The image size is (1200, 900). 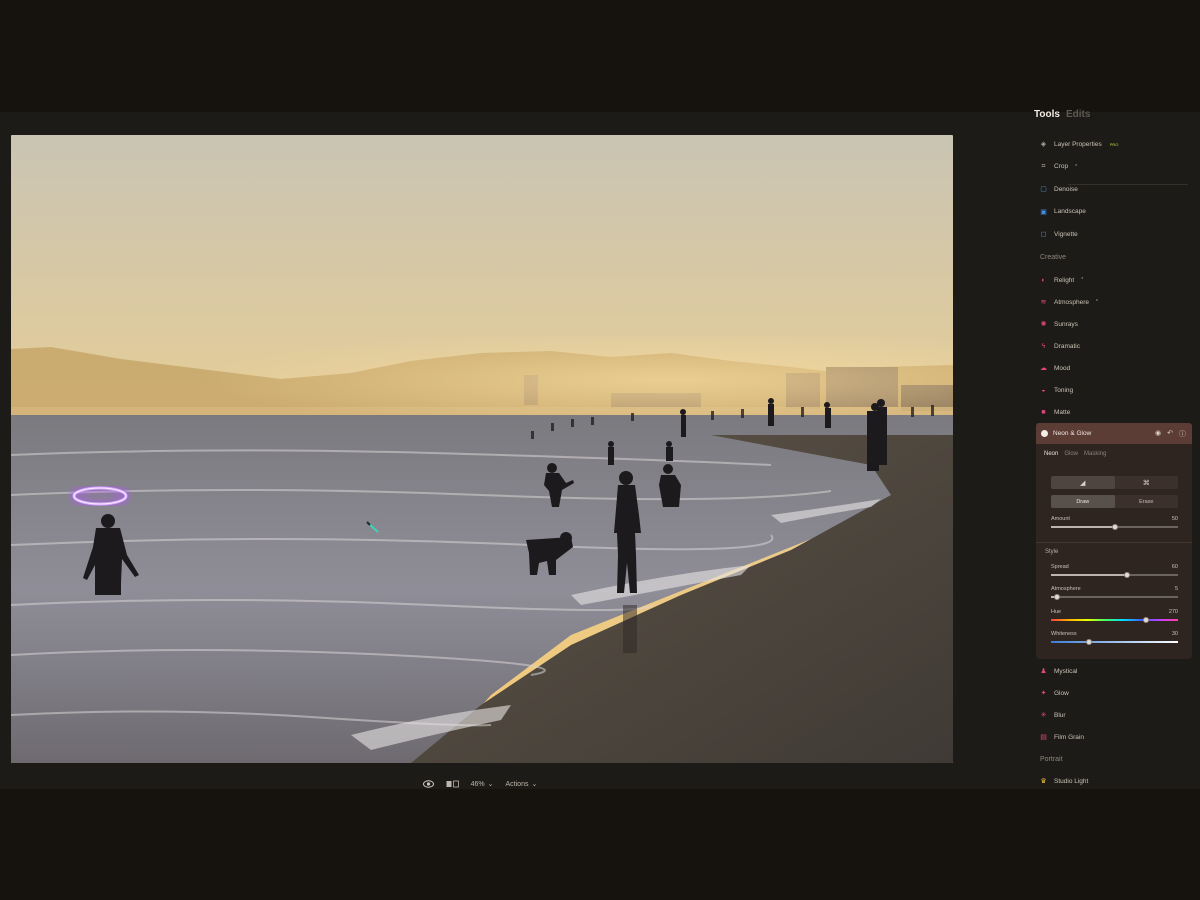 I want to click on actions-dropdown: Actions ⌄, so click(x=521, y=784).